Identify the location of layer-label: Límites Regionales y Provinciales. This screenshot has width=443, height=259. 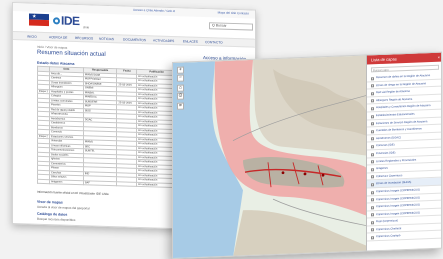
(396, 160).